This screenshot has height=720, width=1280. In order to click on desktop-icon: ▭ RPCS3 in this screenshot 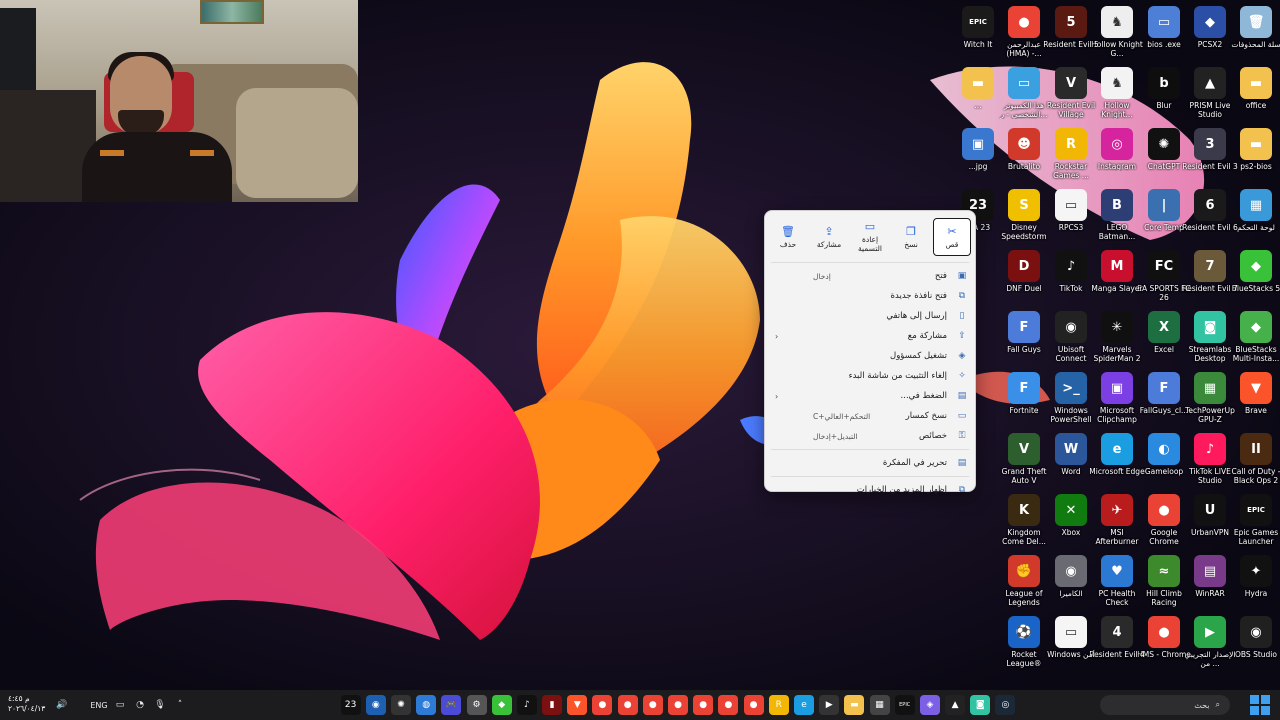, I will do `click(1071, 219)`.